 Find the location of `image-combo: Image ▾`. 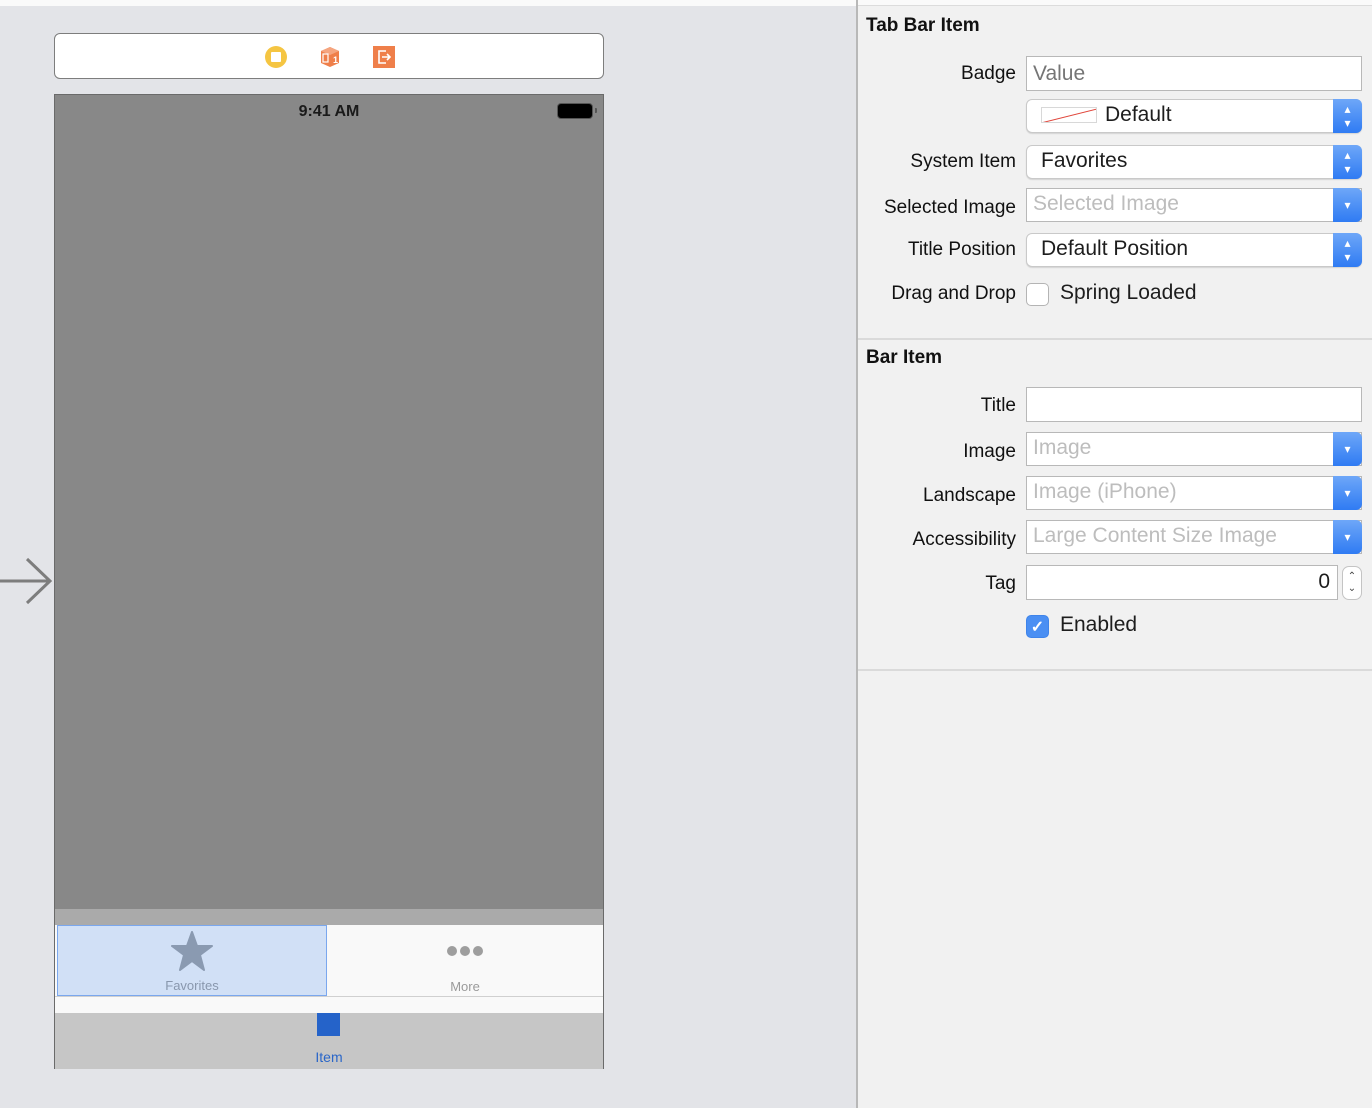

image-combo: Image ▾ is located at coordinates (1194, 449).